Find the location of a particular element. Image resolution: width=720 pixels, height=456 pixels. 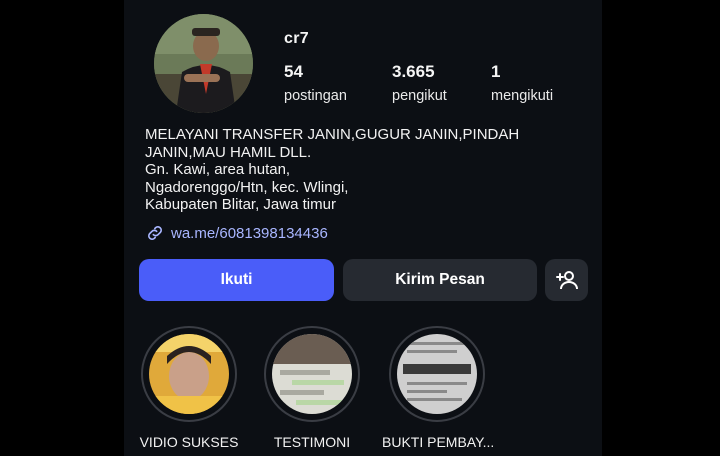

posts-count: 54 is located at coordinates (293, 71).